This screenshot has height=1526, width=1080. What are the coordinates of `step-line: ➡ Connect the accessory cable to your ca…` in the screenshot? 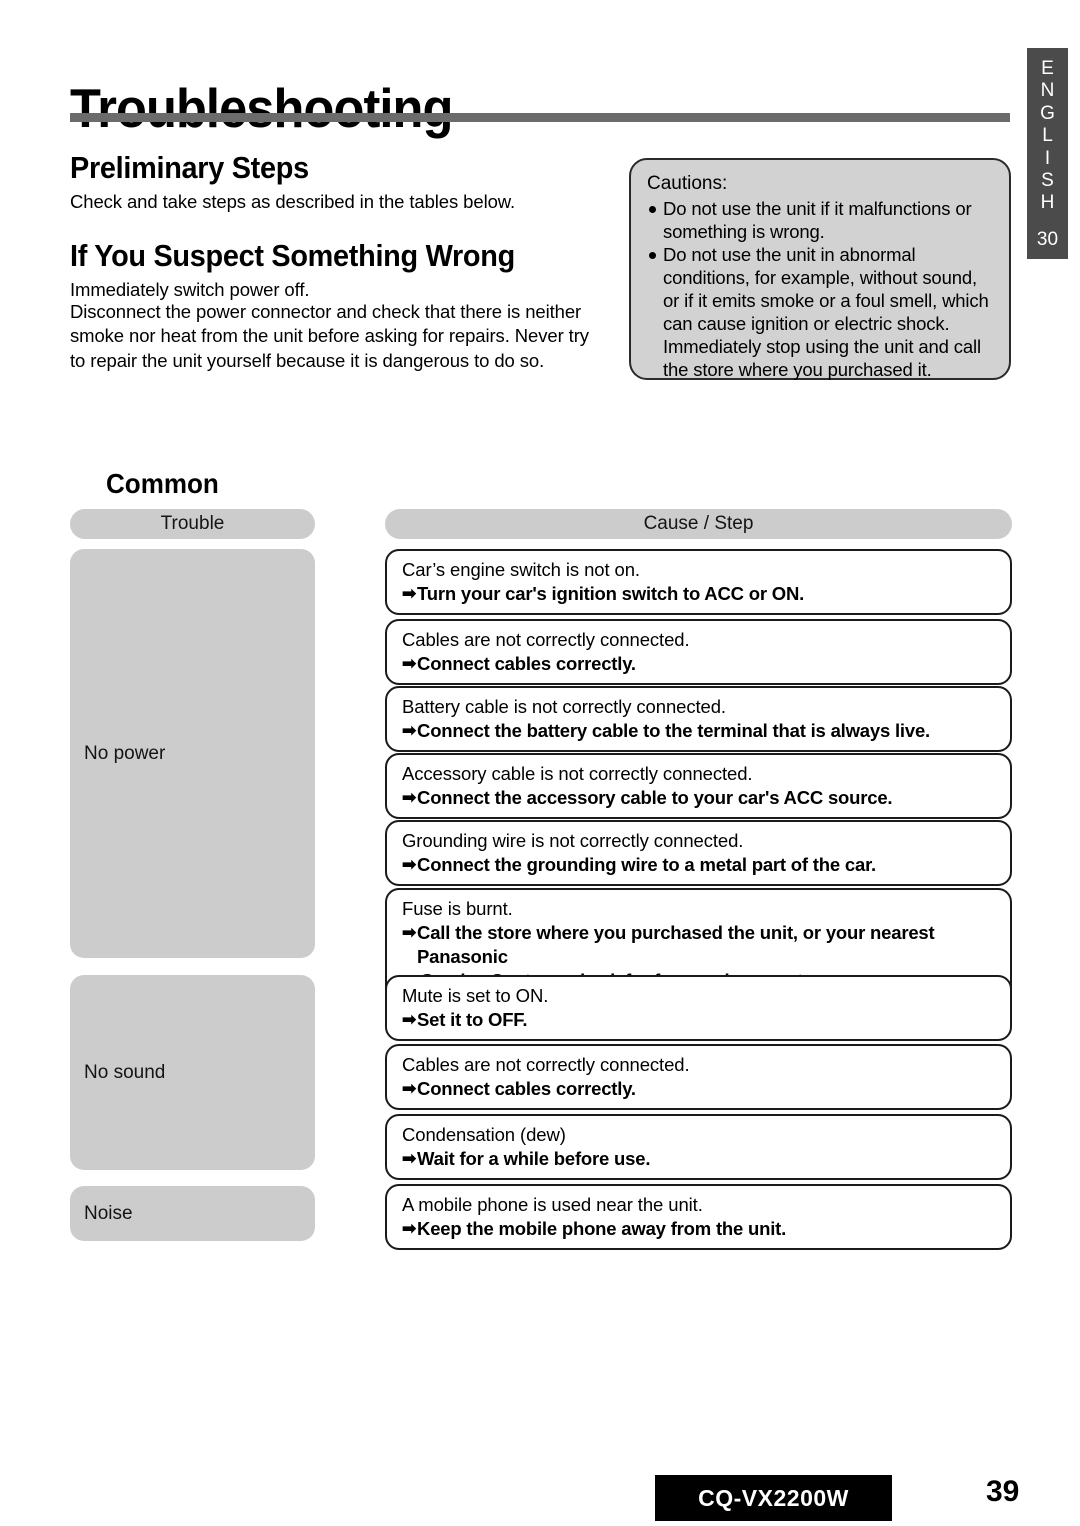 It's located at (701, 798).